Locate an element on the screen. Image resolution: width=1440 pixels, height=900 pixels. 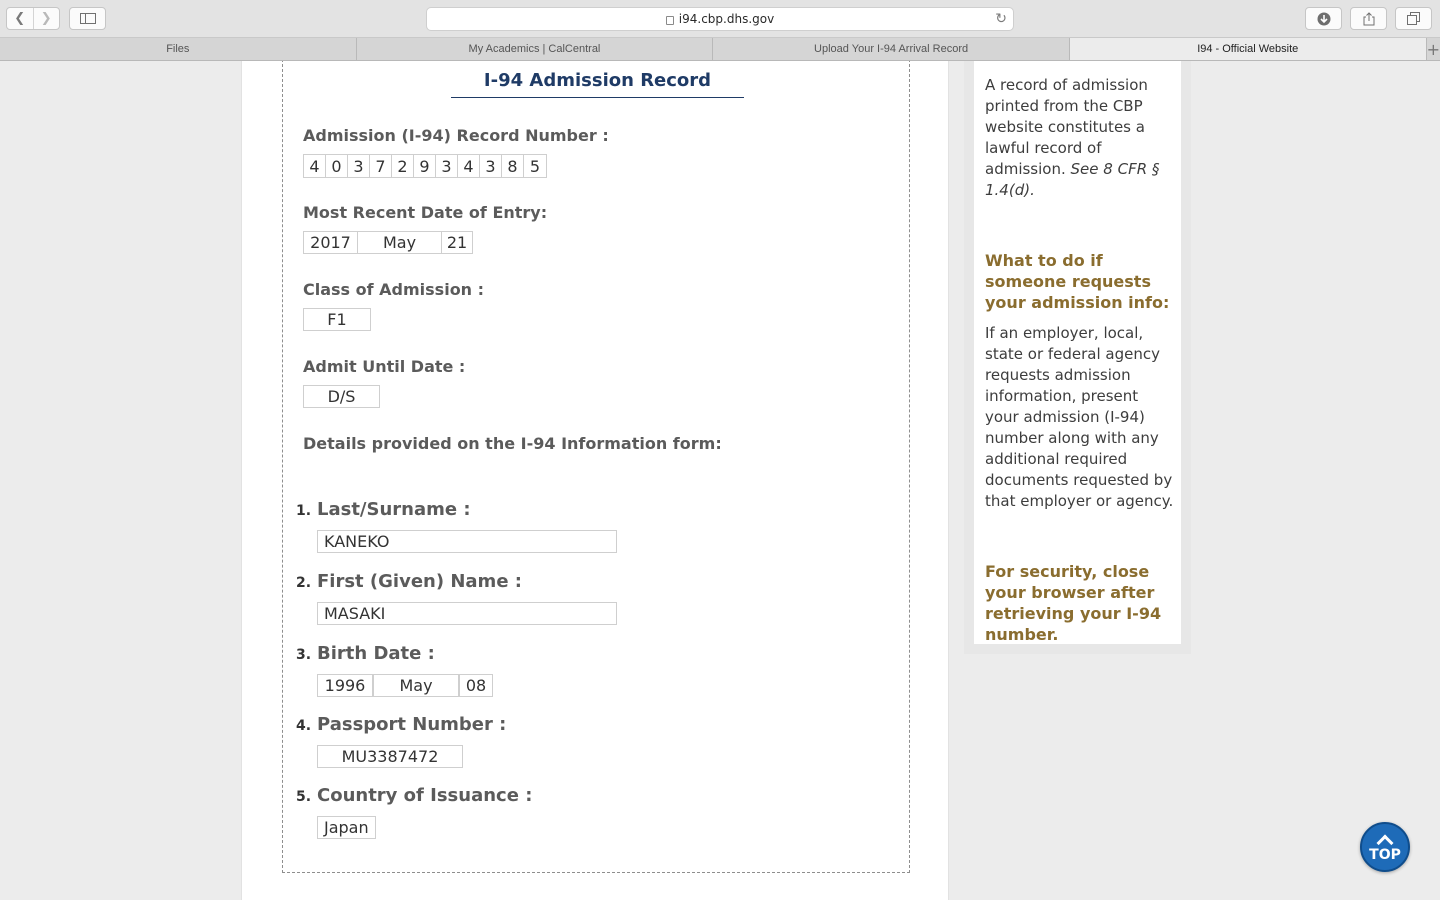
last-name-value: KANEKO is located at coordinates (467, 541).